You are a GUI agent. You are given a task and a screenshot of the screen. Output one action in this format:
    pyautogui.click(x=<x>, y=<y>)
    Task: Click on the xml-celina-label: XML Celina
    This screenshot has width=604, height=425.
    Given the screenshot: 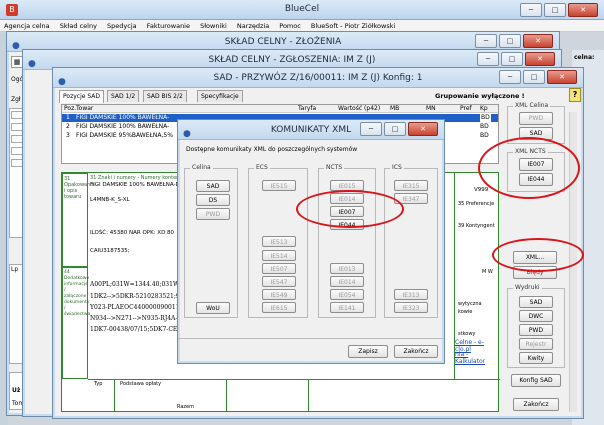 What is the action you would take?
    pyautogui.click(x=532, y=105)
    